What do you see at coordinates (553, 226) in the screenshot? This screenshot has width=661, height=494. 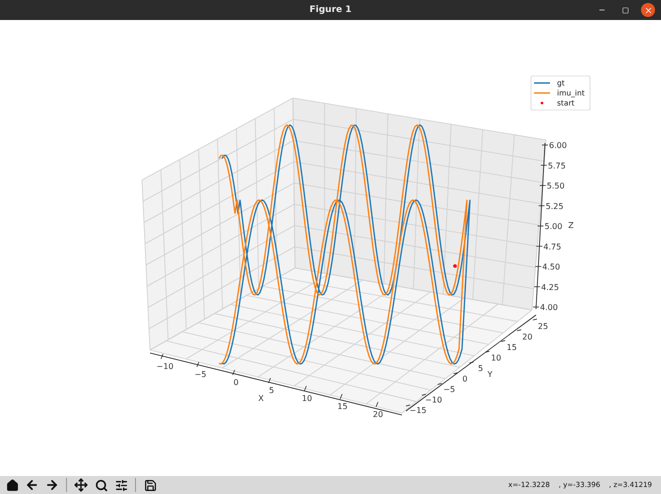 I see `tick-label: 5.00` at bounding box center [553, 226].